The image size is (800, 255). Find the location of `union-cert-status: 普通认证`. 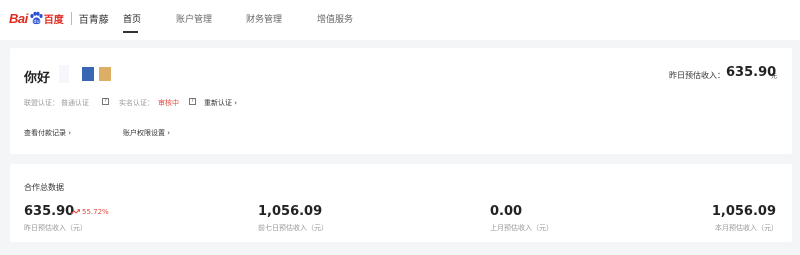

union-cert-status: 普通认证 is located at coordinates (75, 103).